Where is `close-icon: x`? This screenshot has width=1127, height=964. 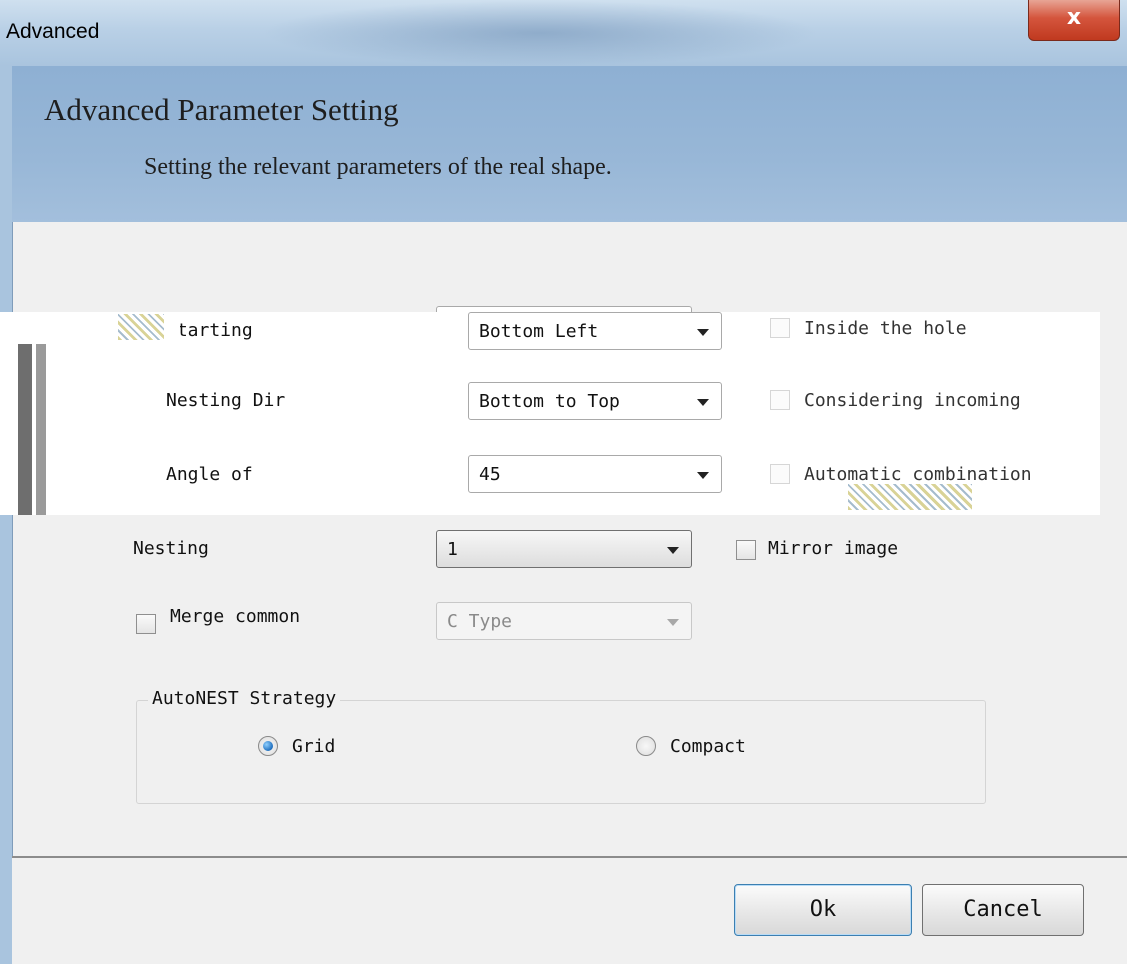 close-icon: x is located at coordinates (1074, 17).